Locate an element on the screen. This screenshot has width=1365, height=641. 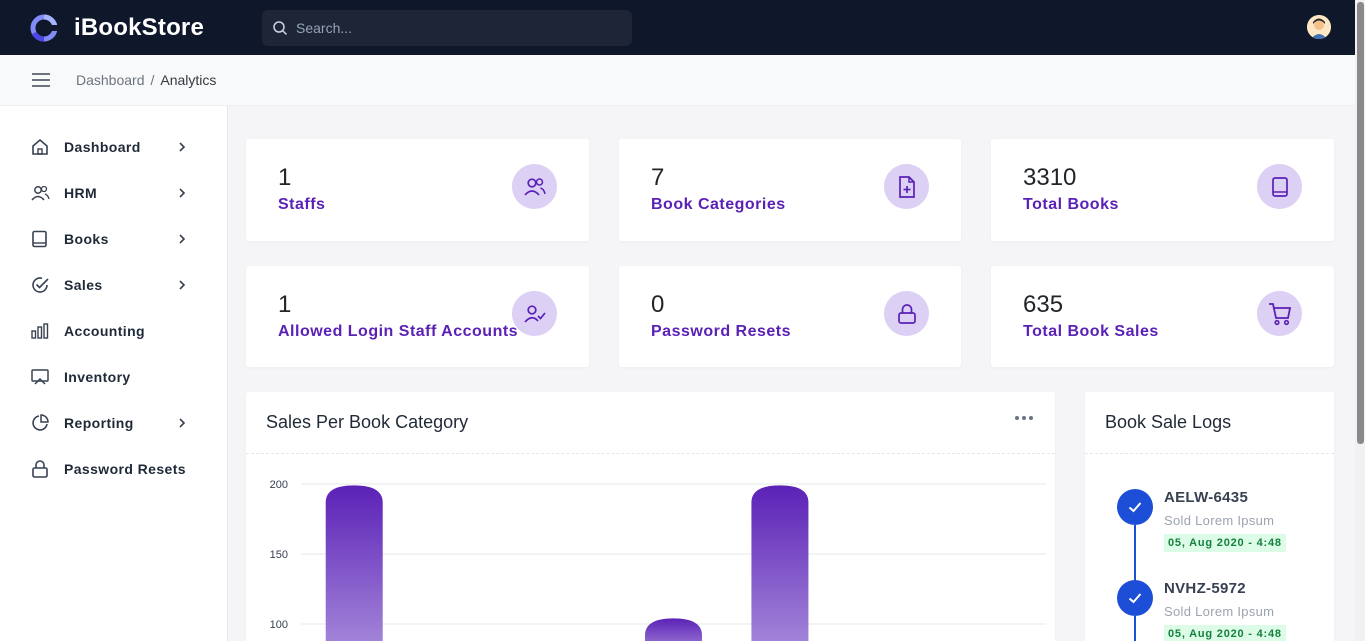
sidebar-item-reporting: Reporting is located at coordinates (113, 423).